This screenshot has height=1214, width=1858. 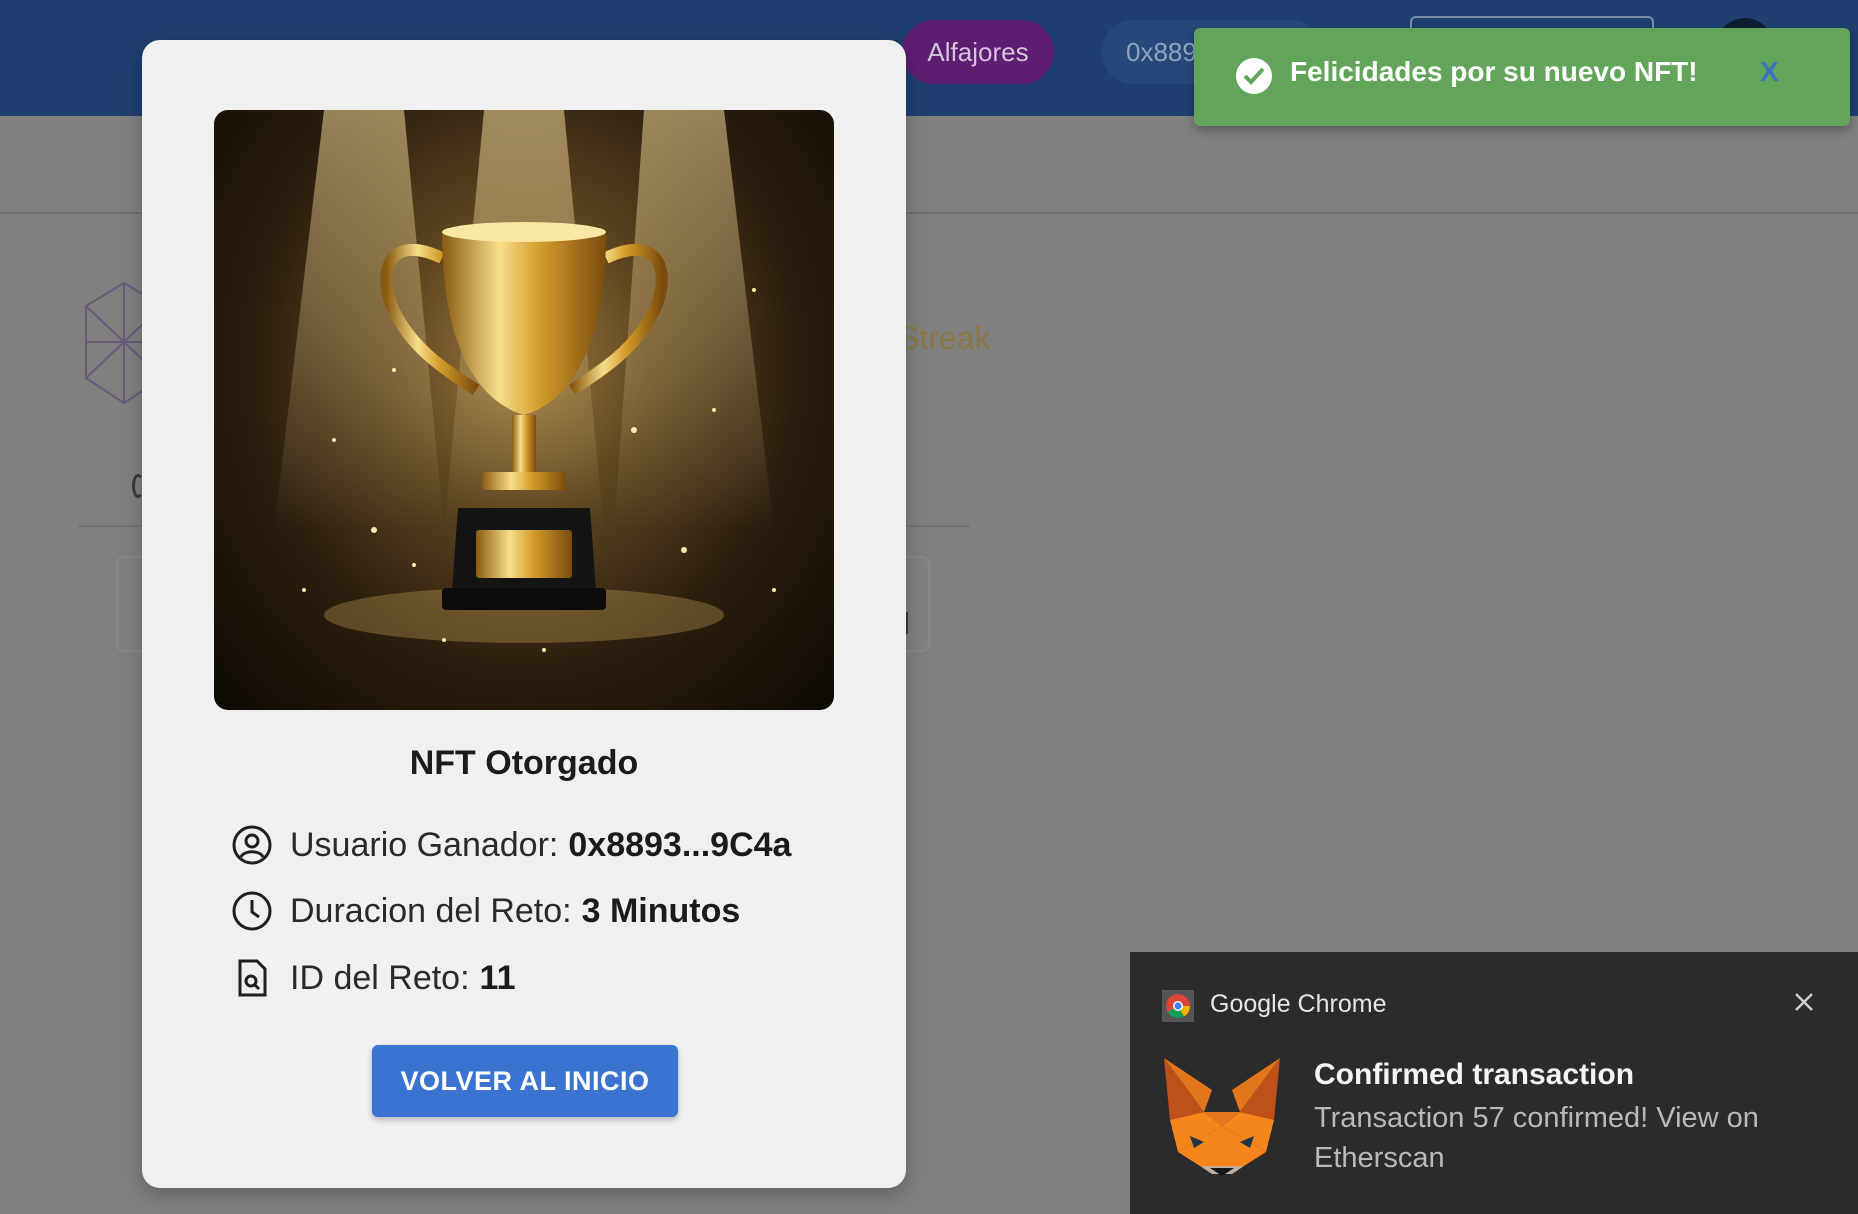 I want to click on challenge-id-row: ID del Reto: 11, so click(x=372, y=978).